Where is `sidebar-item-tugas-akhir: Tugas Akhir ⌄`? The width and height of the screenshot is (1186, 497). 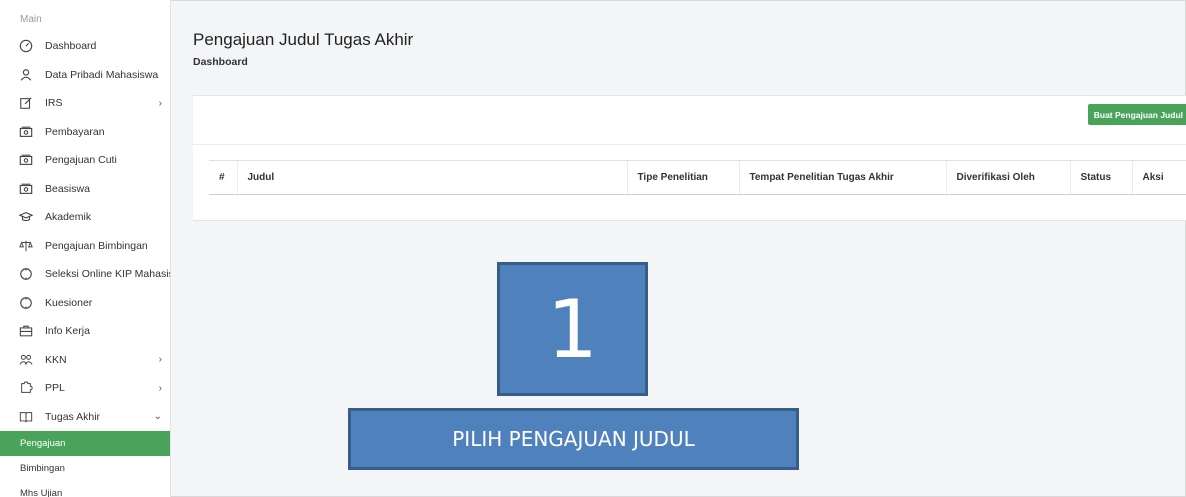
sidebar-item-tugas-akhir: Tugas Akhir ⌄ is located at coordinates (85, 417).